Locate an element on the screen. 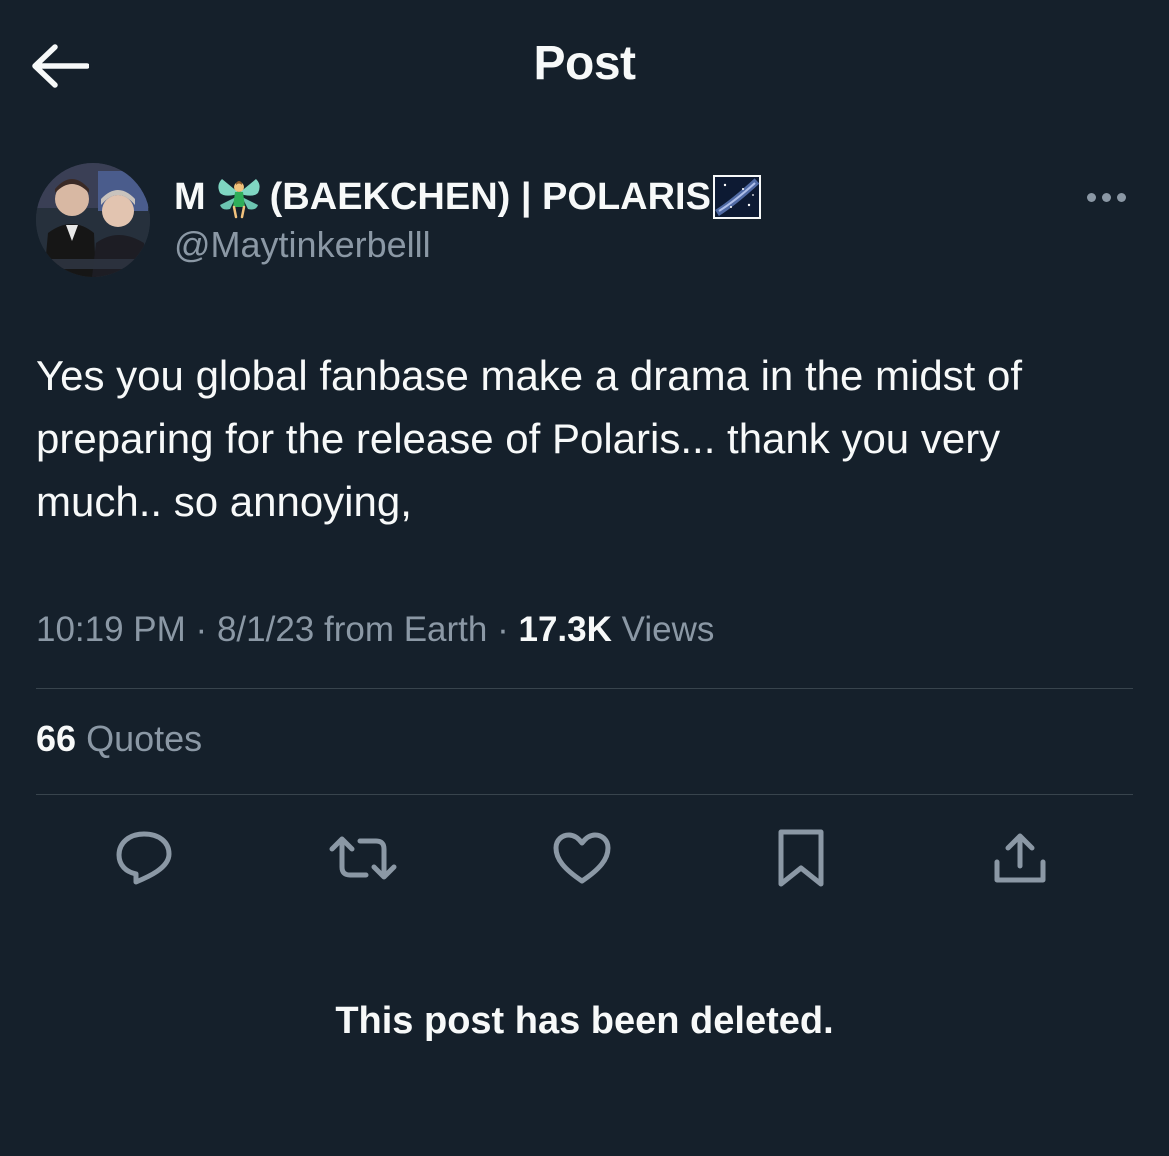 The image size is (1169, 1156). like-button is located at coordinates (582, 858).